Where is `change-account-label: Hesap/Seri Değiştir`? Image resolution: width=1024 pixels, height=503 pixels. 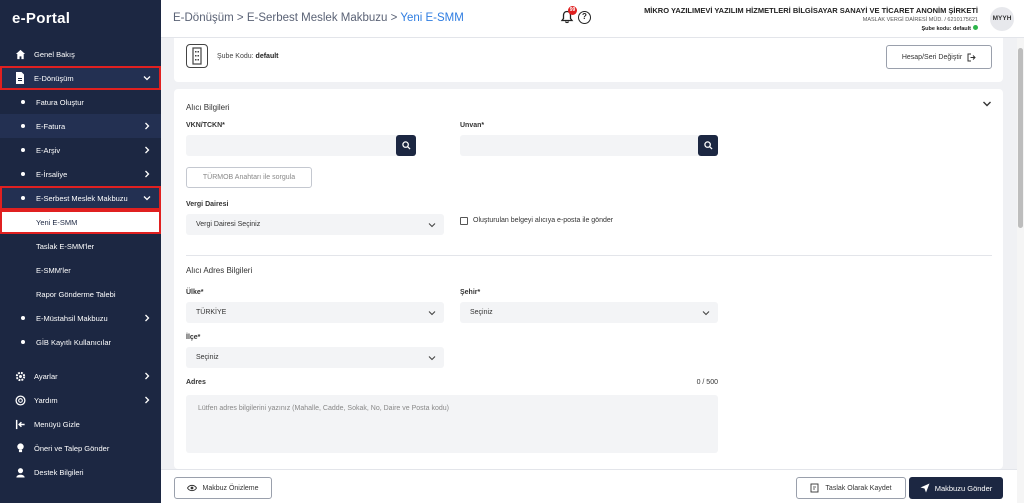 change-account-label: Hesap/Seri Değiştir is located at coordinates (932, 57).